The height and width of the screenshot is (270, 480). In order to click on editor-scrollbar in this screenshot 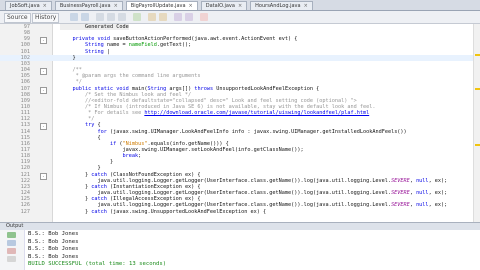, I will do `click(476, 123)`.